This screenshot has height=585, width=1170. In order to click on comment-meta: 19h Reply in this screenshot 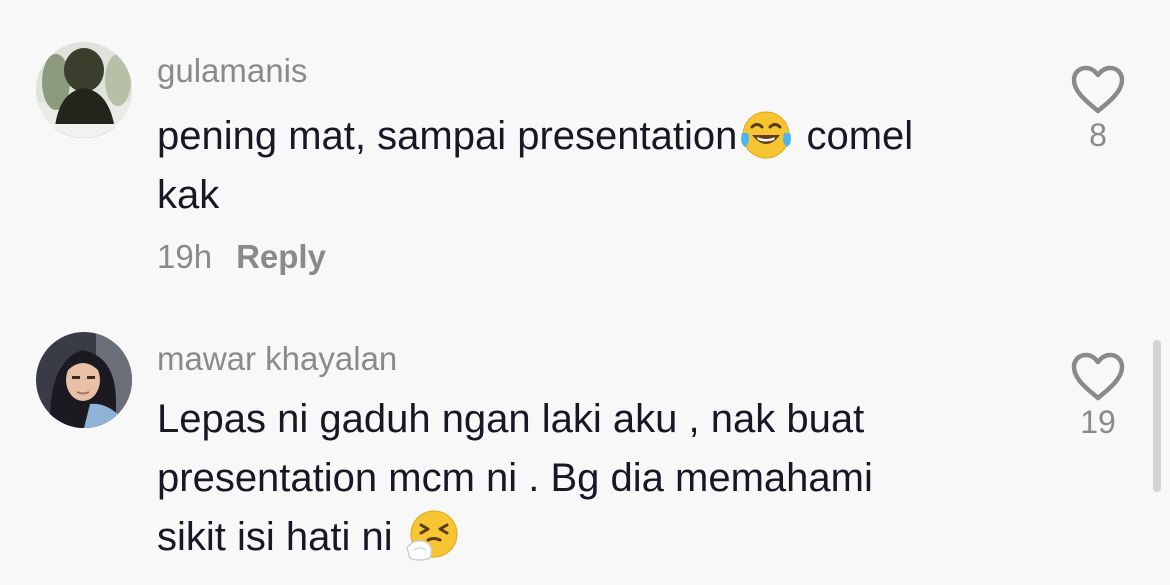, I will do `click(241, 257)`.